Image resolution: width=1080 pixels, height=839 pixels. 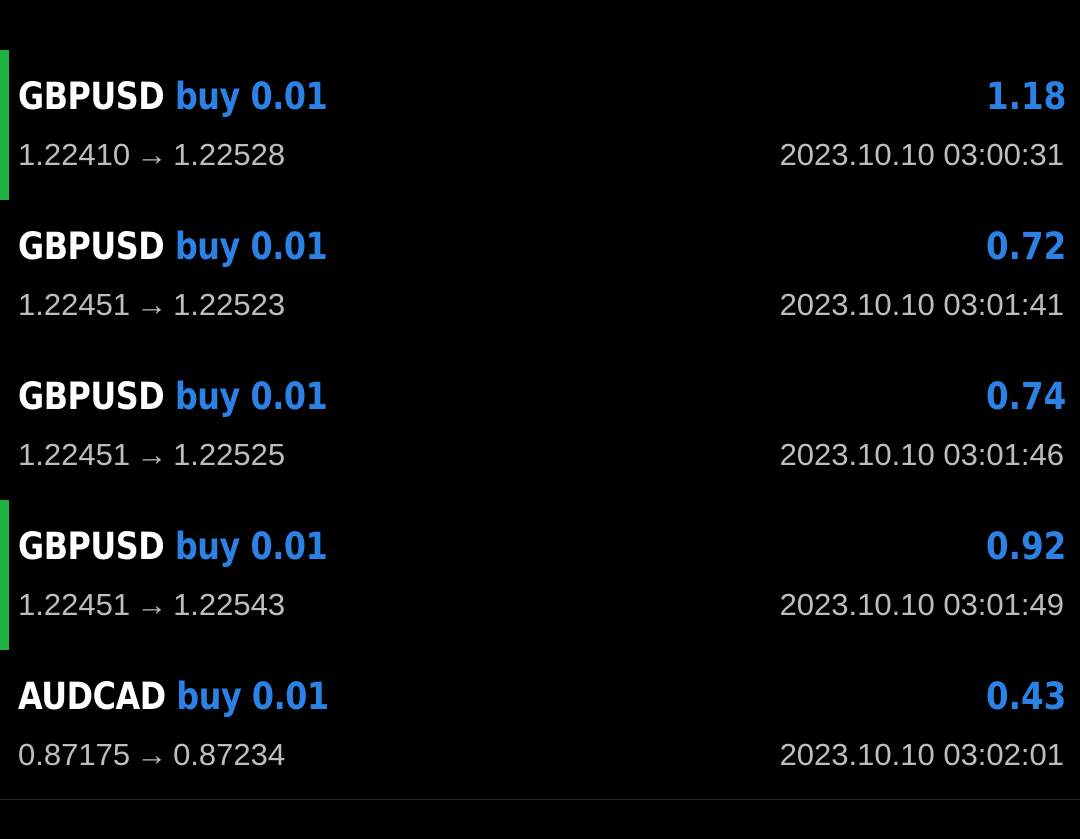 What do you see at coordinates (92, 696) in the screenshot?
I see `trade-symbol: AUDCAD` at bounding box center [92, 696].